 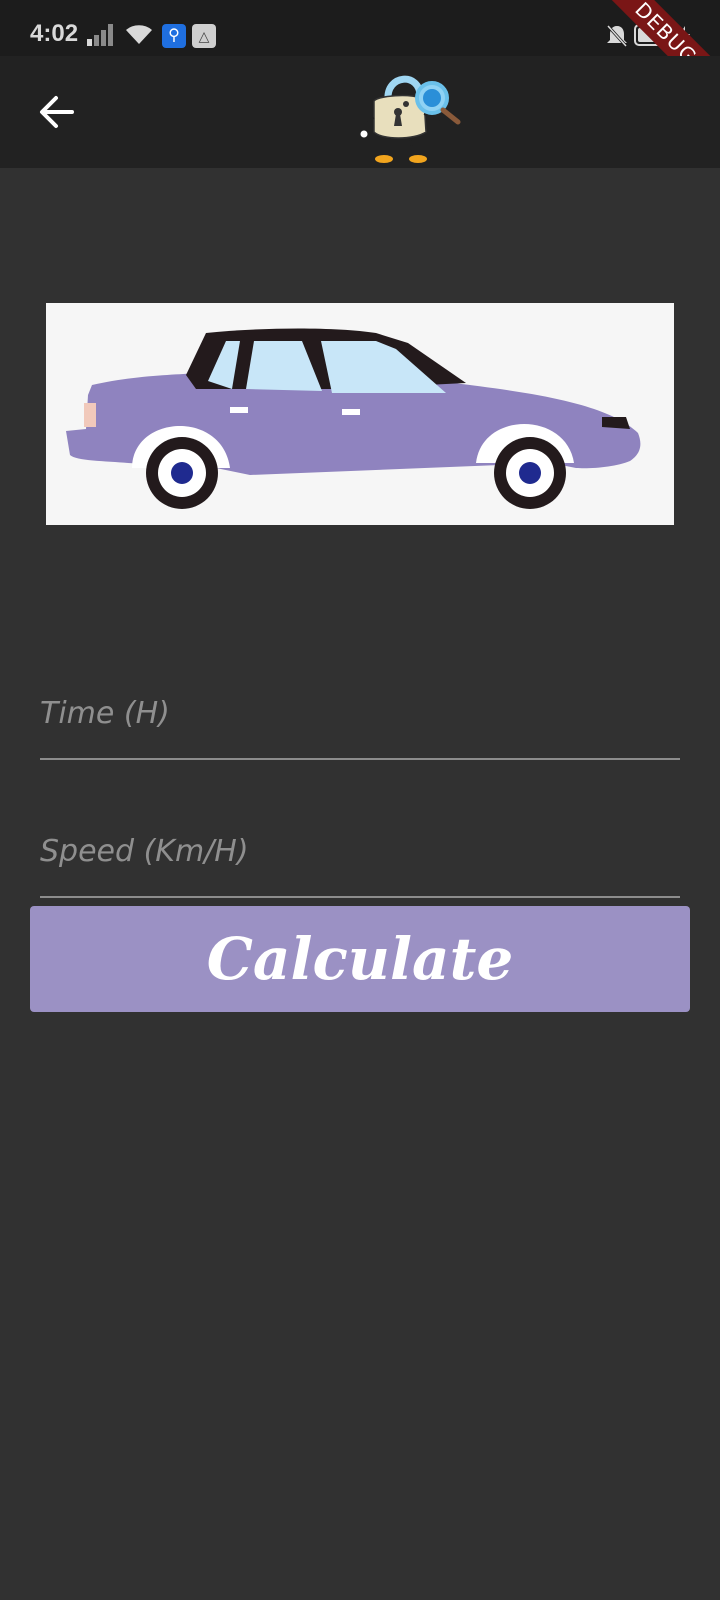 What do you see at coordinates (353, 418) in the screenshot?
I see `car-illustration` at bounding box center [353, 418].